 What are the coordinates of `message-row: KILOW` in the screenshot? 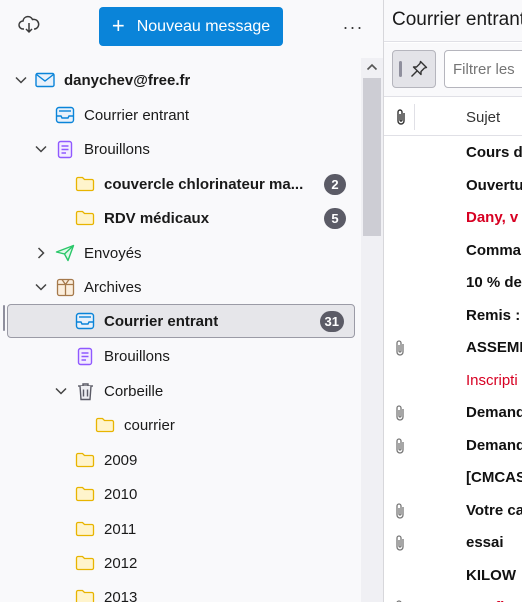 It's located at (453, 576).